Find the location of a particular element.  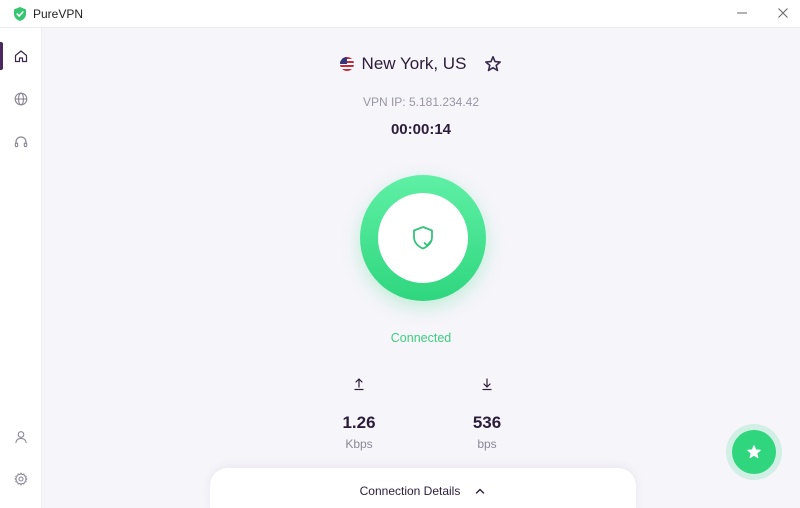

minimize-button is located at coordinates (742, 13).